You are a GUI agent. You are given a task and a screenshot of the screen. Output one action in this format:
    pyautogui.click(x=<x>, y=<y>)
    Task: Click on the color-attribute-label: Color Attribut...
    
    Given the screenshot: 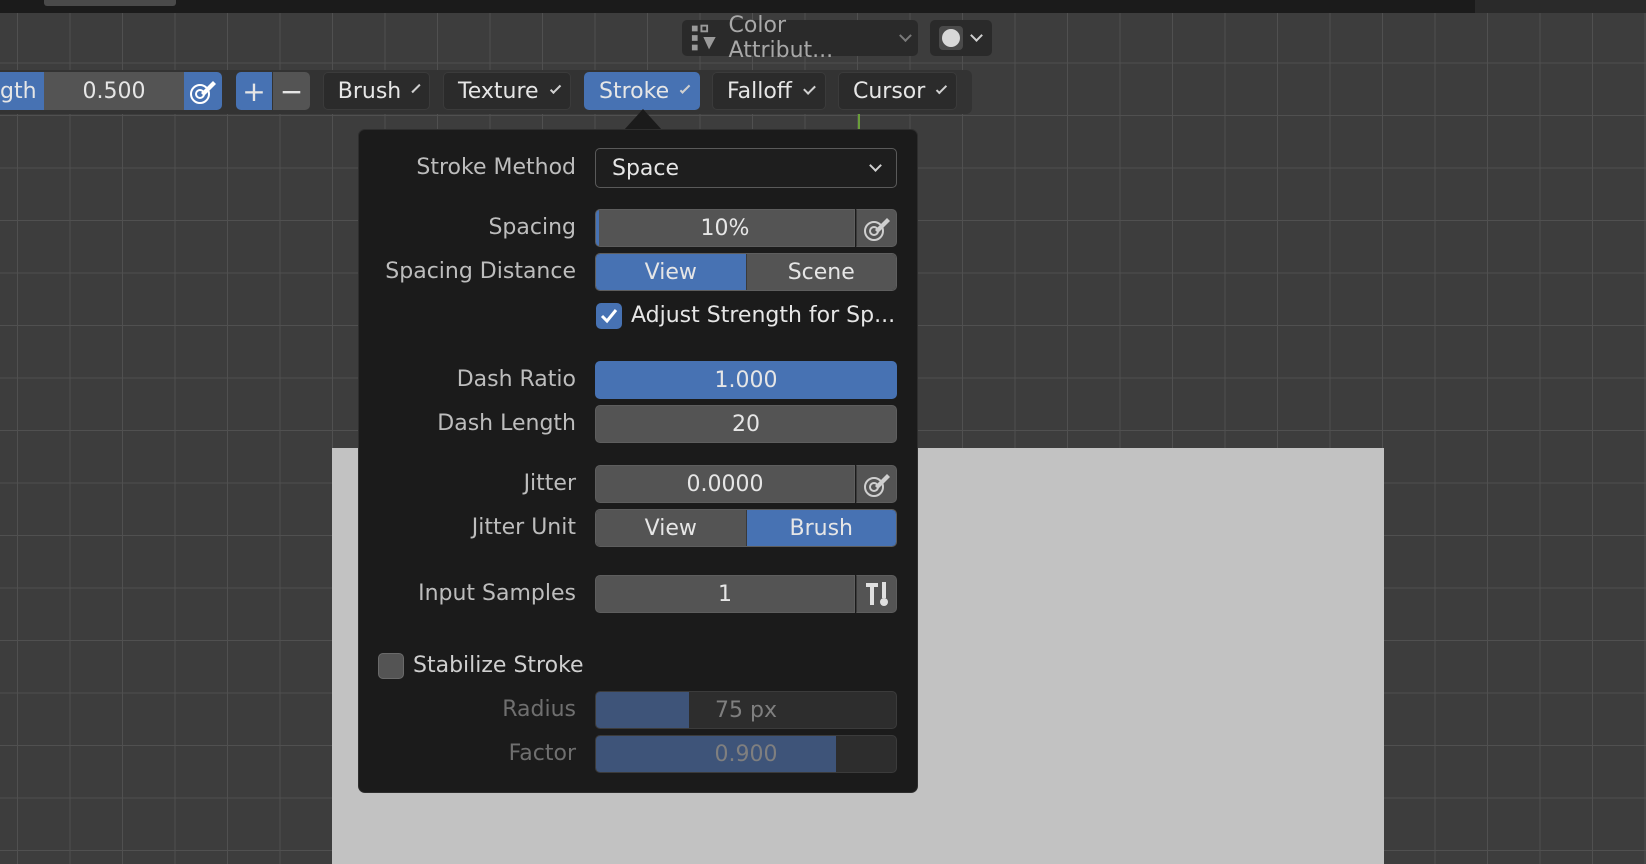 What is the action you would take?
    pyautogui.click(x=781, y=38)
    